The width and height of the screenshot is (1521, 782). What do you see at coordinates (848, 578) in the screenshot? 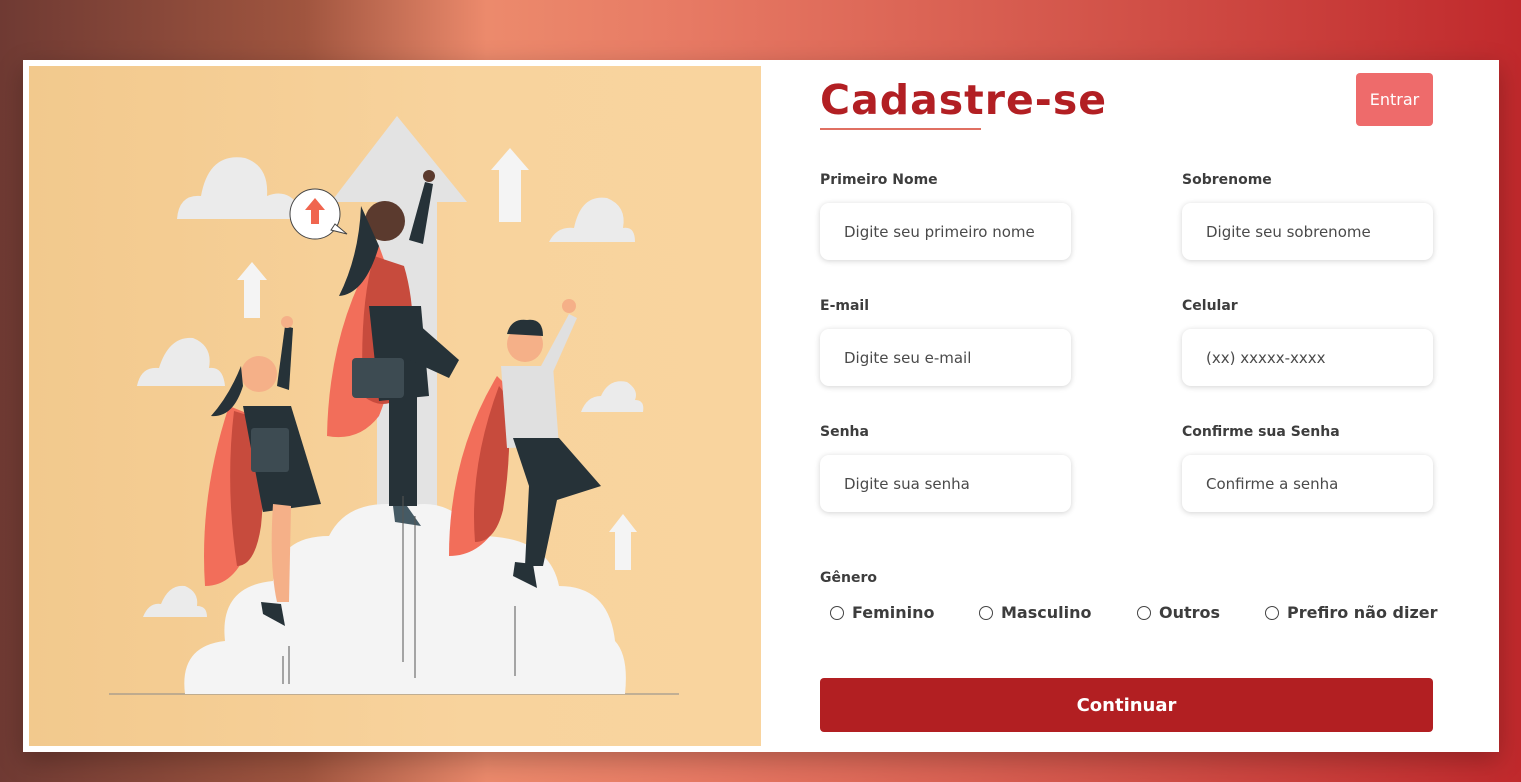
I see `gender-label: Gênero` at bounding box center [848, 578].